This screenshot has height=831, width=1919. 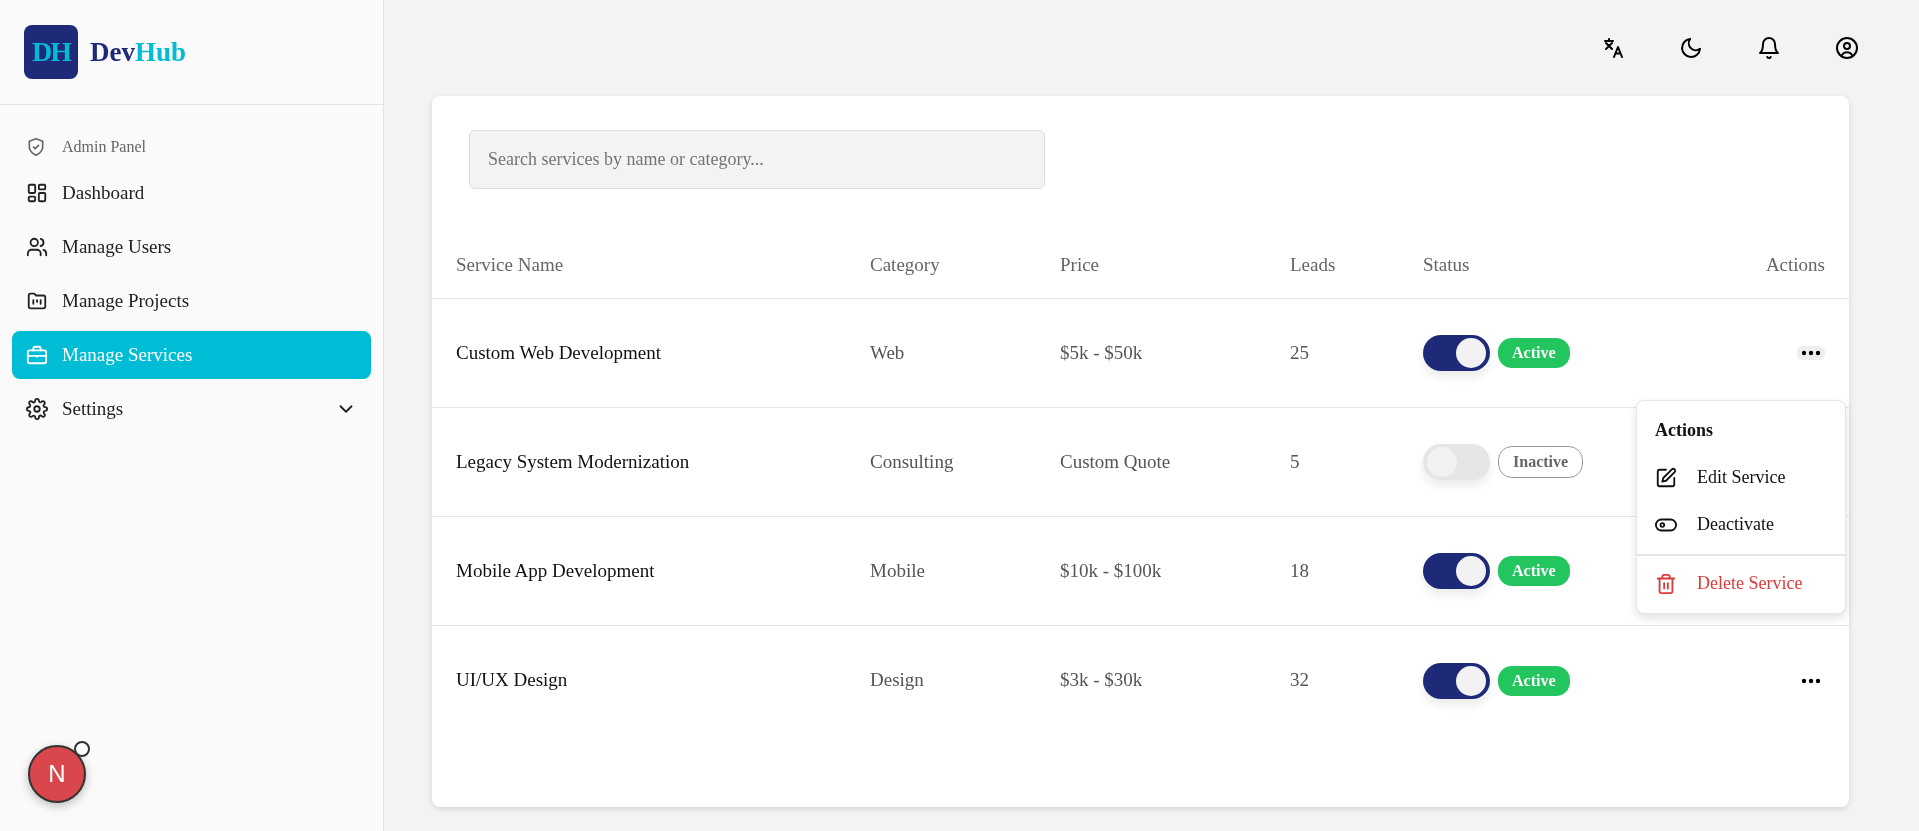 I want to click on leads-cell-text: 25, so click(x=1300, y=352).